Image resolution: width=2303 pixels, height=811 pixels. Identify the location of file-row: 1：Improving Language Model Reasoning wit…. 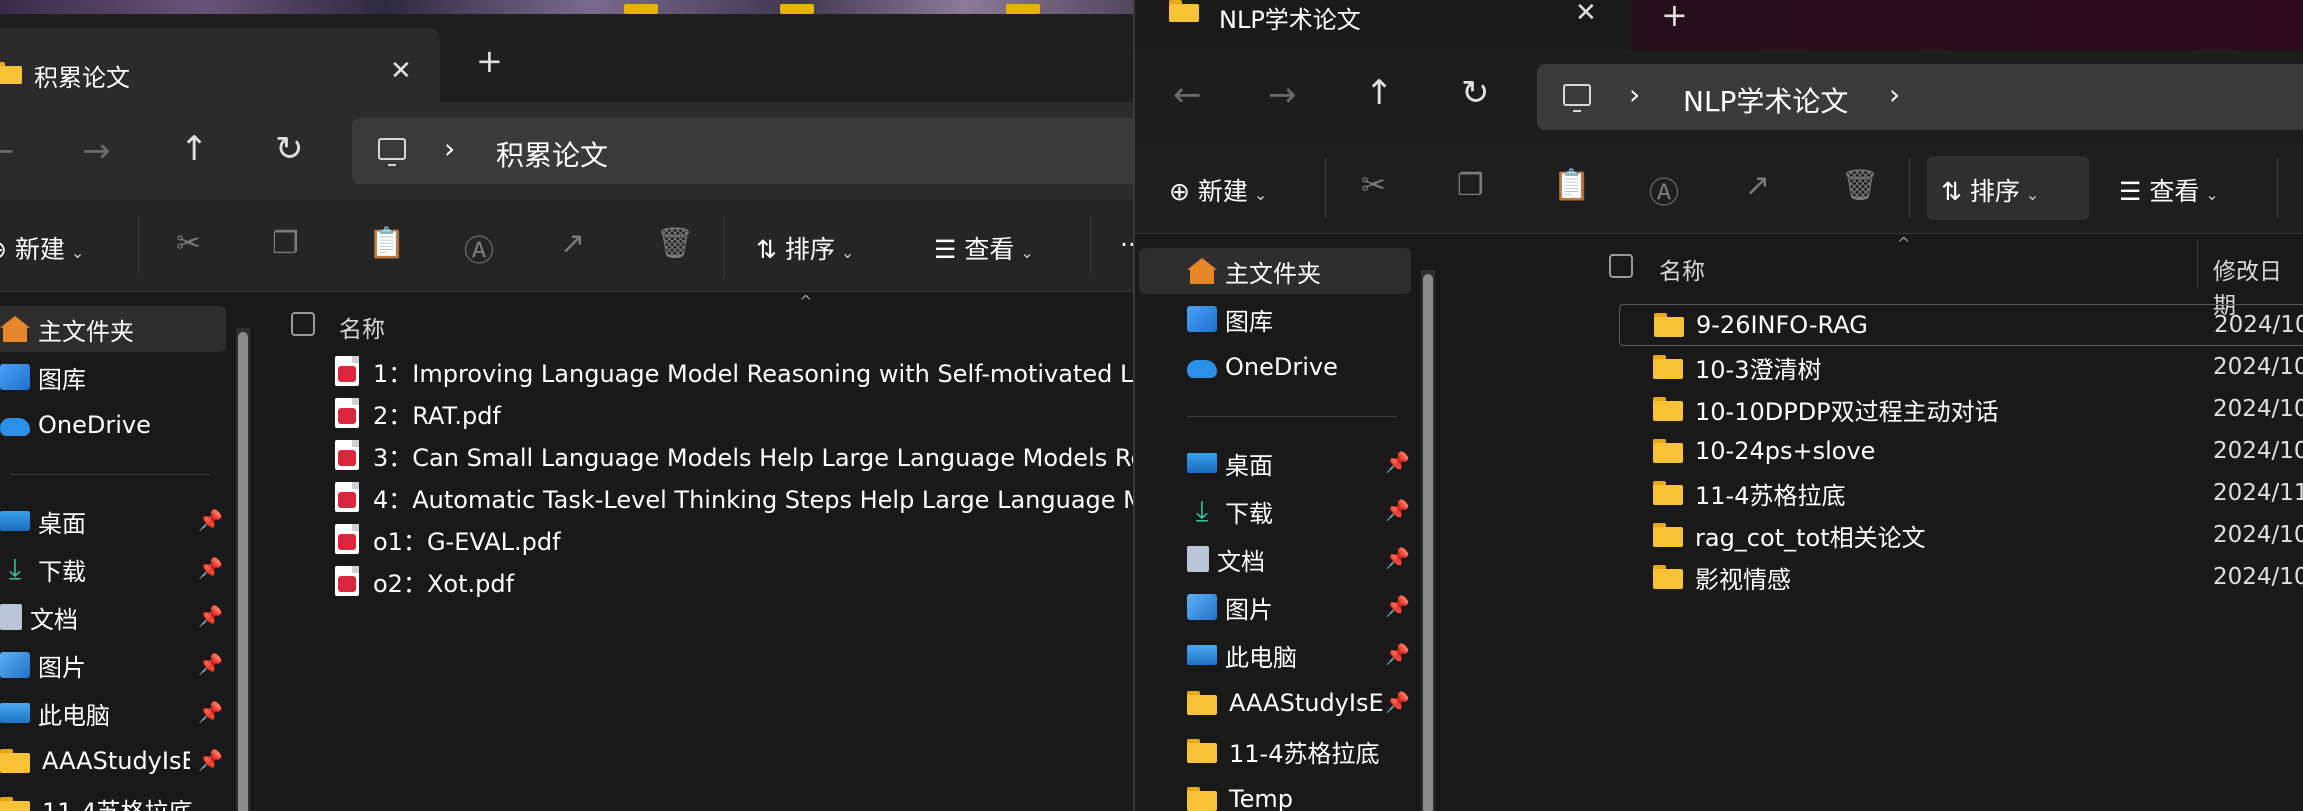
(734, 371).